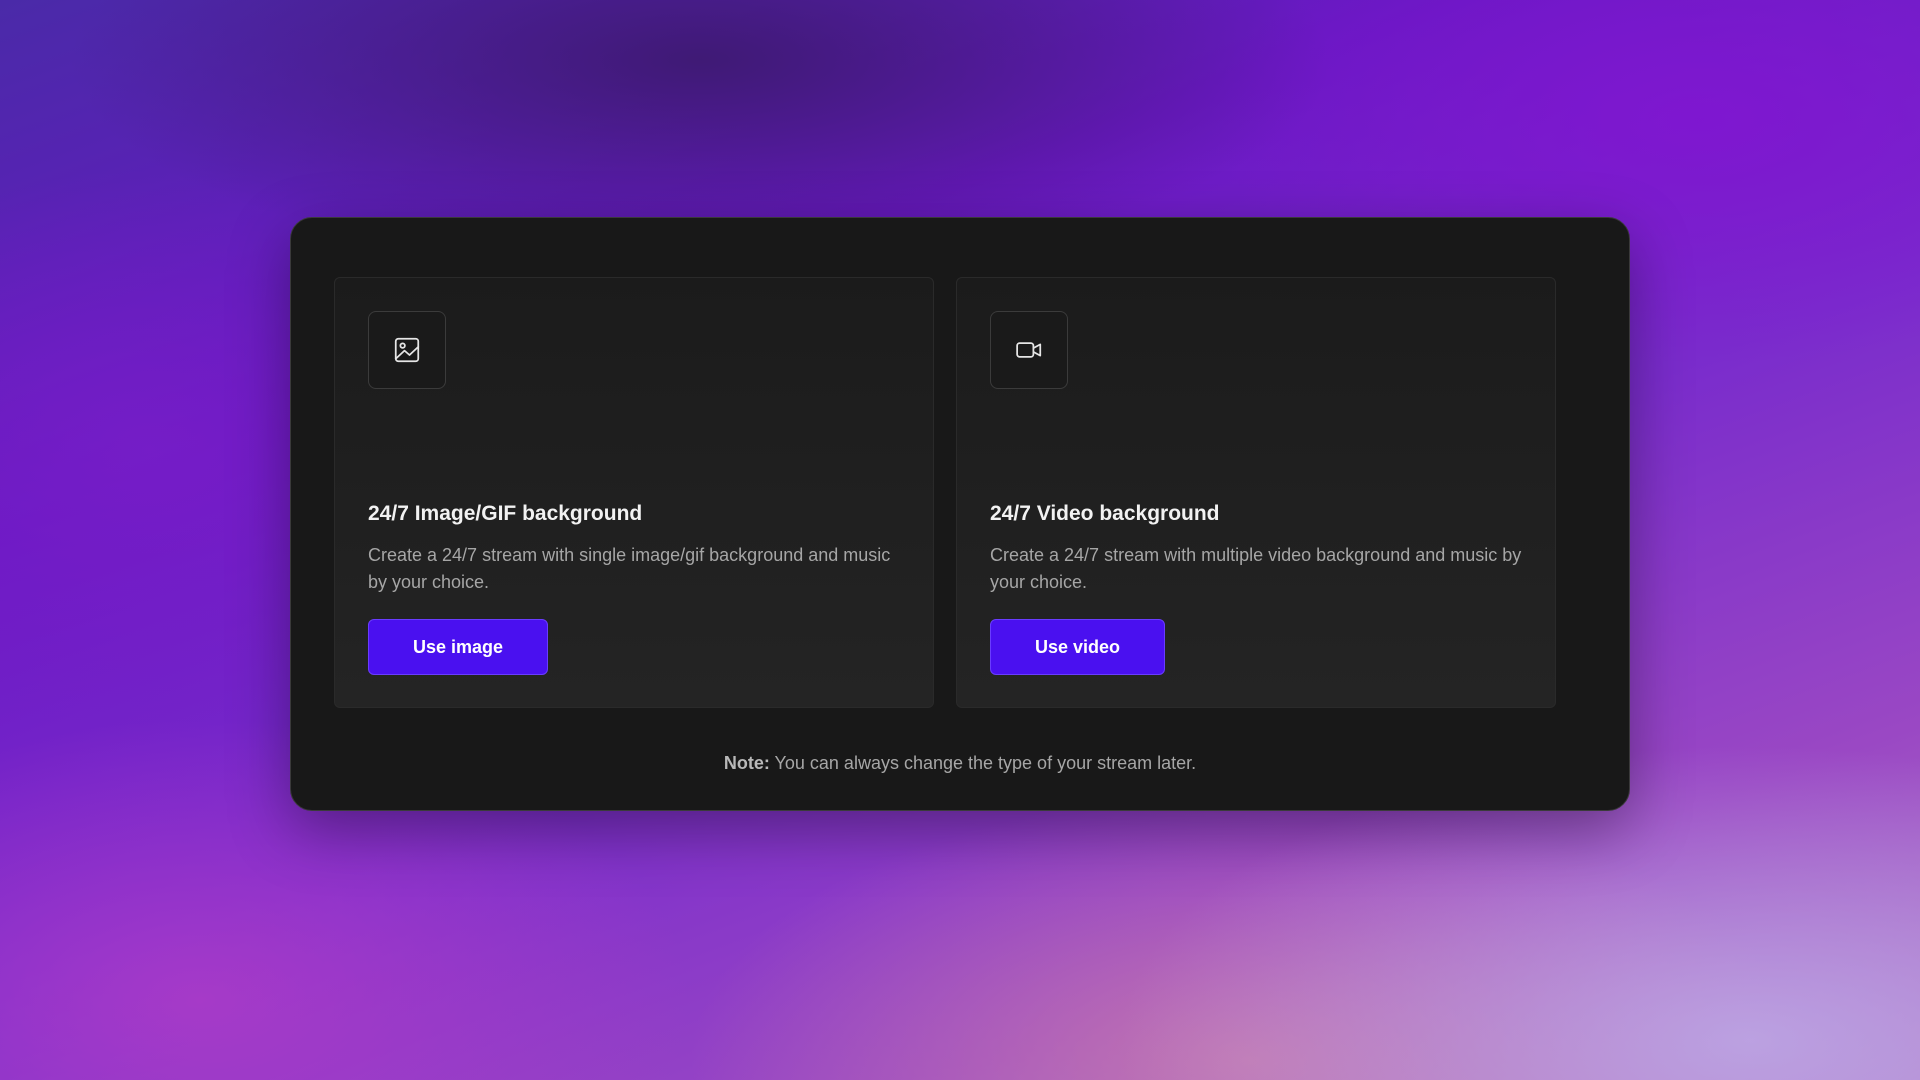 The image size is (1920, 1080). Describe the element at coordinates (746, 763) in the screenshot. I see `note-label: Note:` at that location.